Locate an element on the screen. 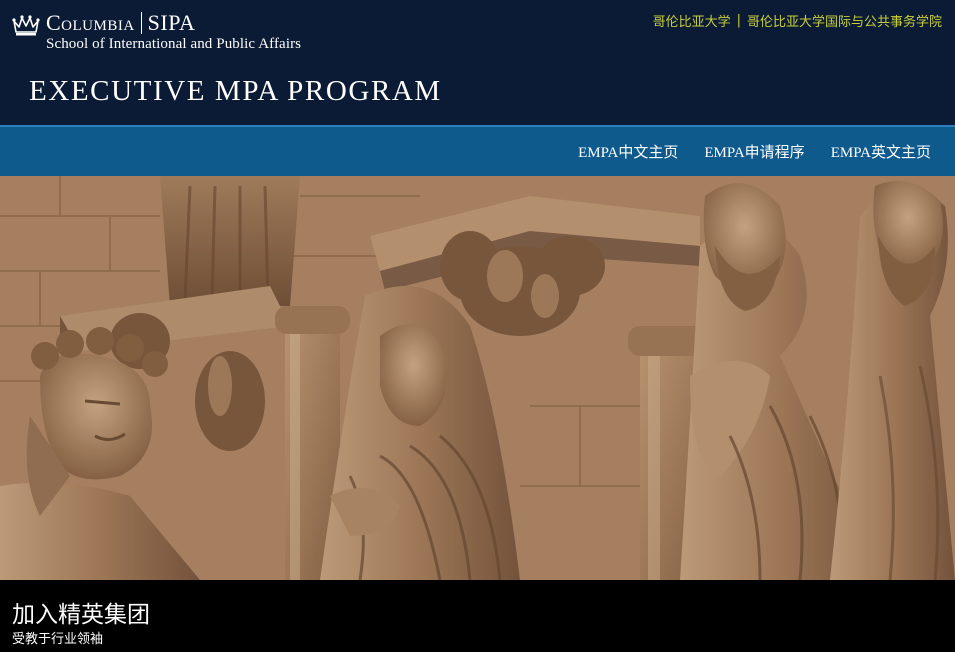 Image resolution: width=955 pixels, height=652 pixels. caption-subtitle: 受教于行业领袖 is located at coordinates (58, 639).